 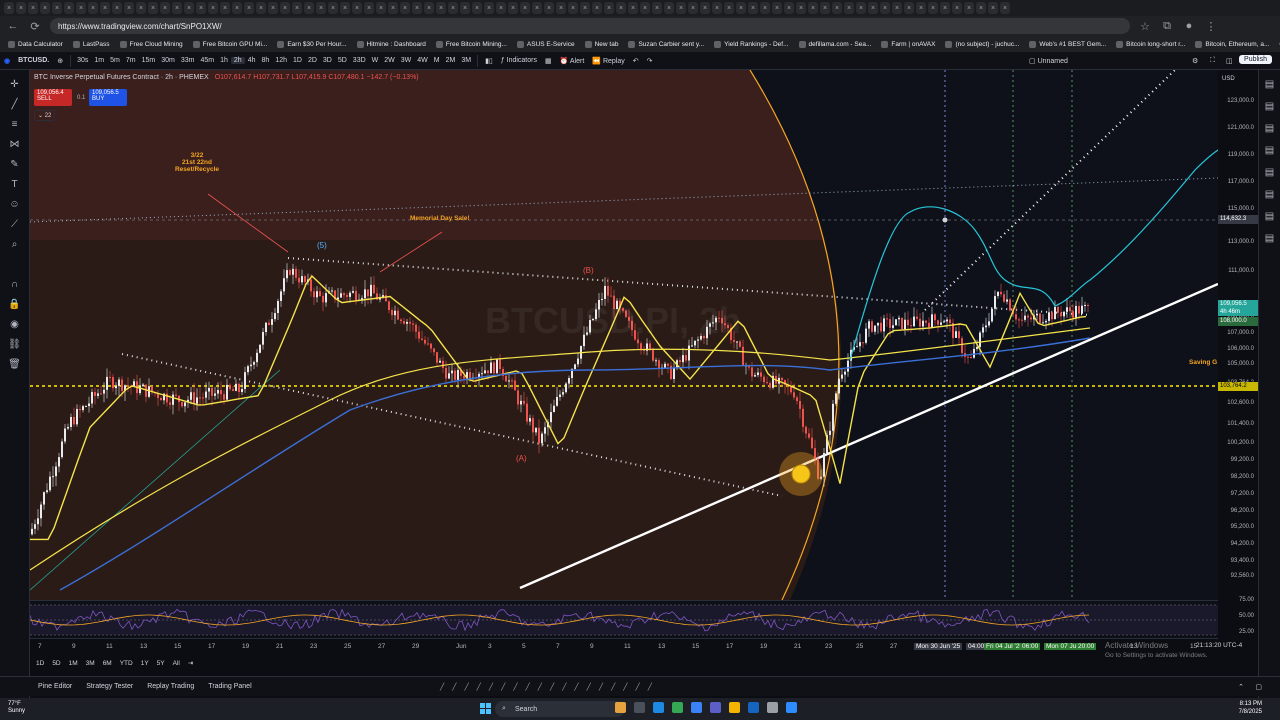 I want to click on brush-icon: ╱, so click(x=454, y=687).